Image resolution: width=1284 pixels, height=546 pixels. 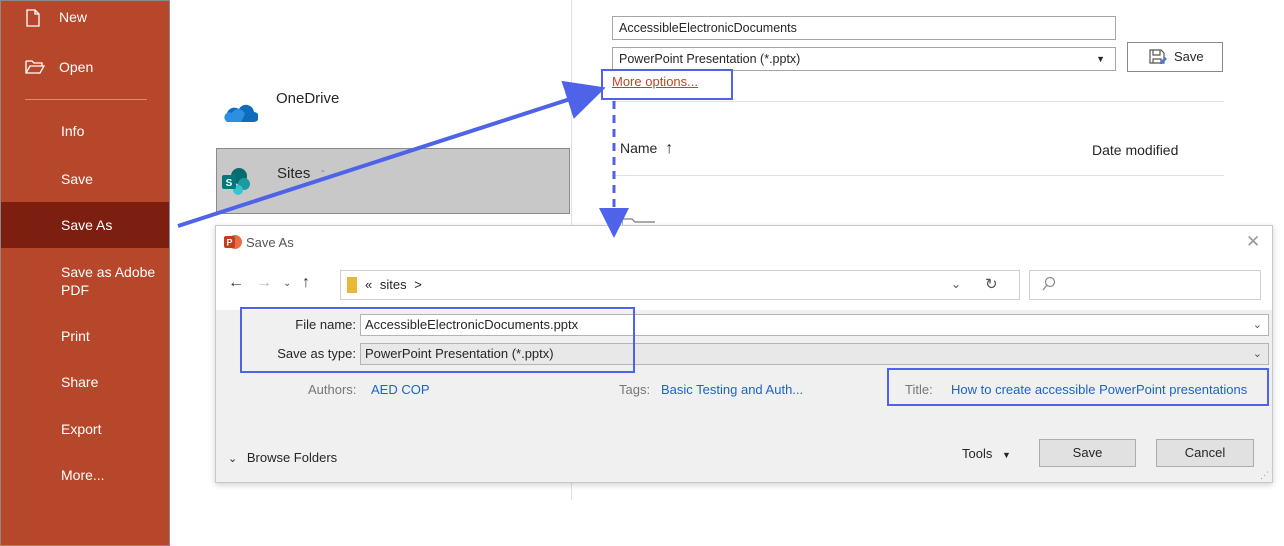 I want to click on nav-item-label: Save As, so click(x=87, y=225).